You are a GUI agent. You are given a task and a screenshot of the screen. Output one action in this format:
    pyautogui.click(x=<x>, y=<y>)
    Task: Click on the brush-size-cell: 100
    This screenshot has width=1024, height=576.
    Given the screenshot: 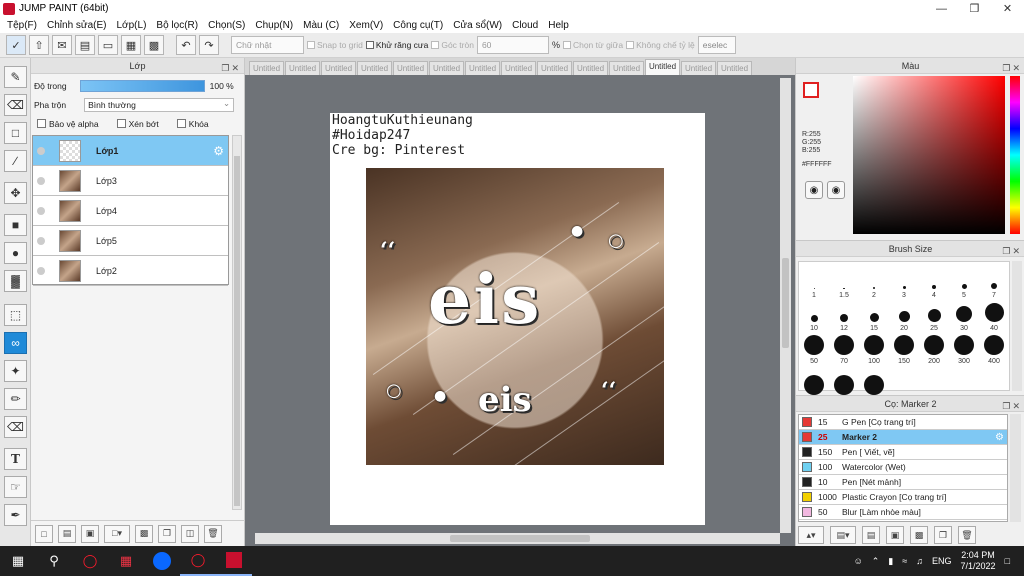 What is the action you would take?
    pyautogui.click(x=874, y=346)
    